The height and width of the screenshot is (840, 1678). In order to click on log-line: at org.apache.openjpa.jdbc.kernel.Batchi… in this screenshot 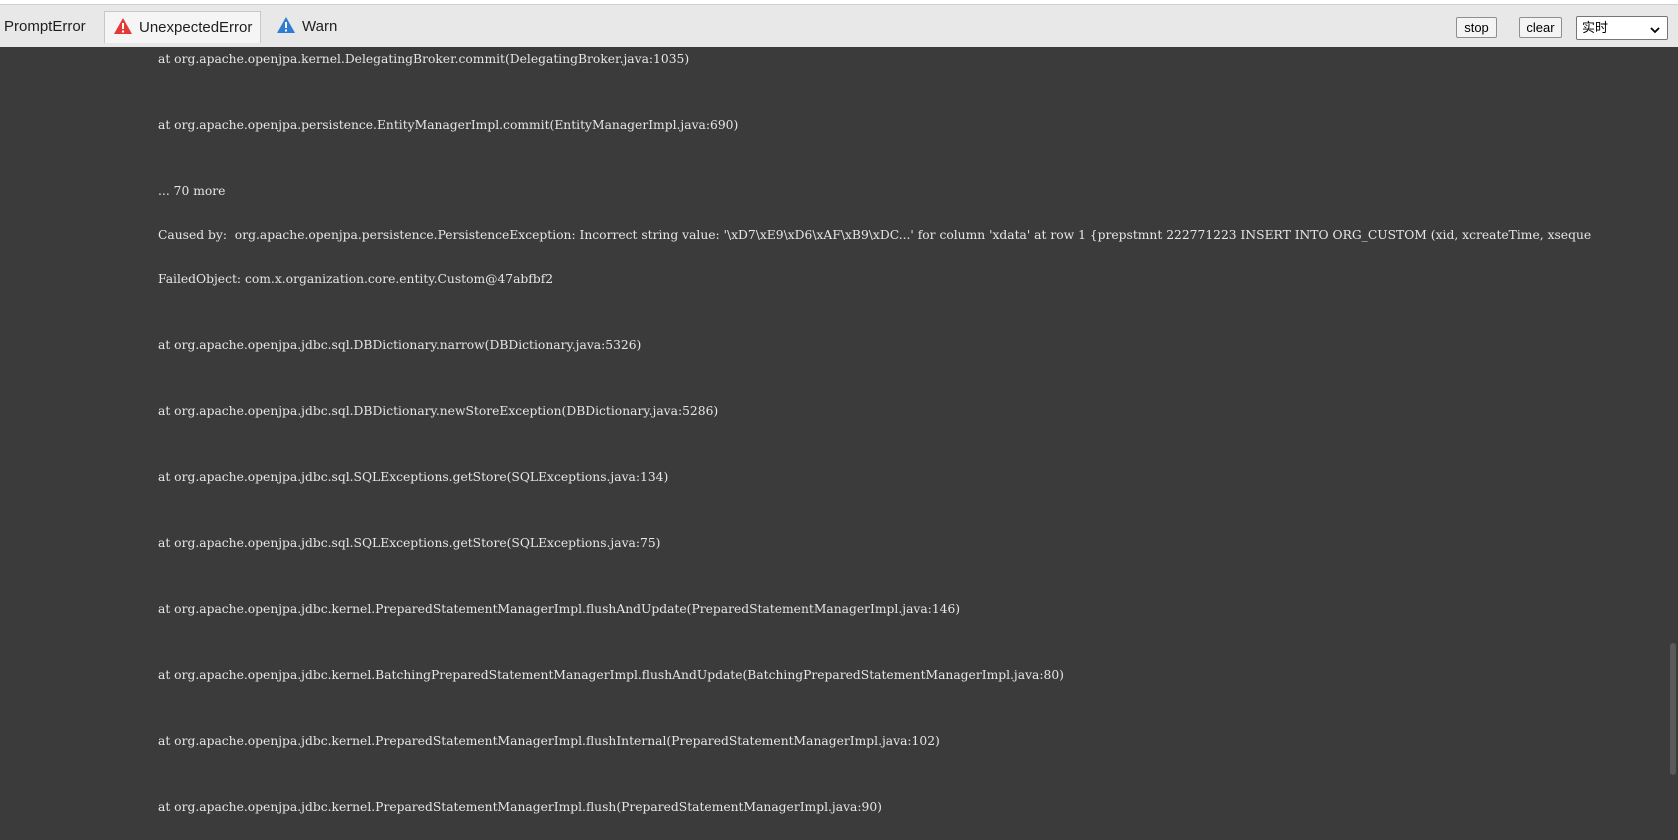, I will do `click(611, 675)`.